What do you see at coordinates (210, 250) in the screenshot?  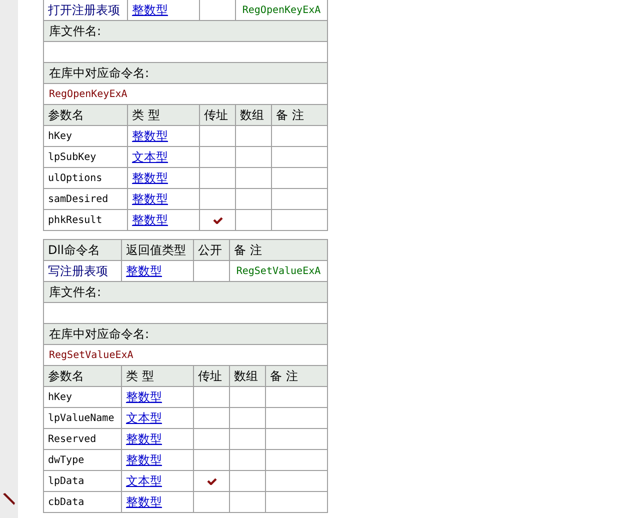 I see `column-header: 公开` at bounding box center [210, 250].